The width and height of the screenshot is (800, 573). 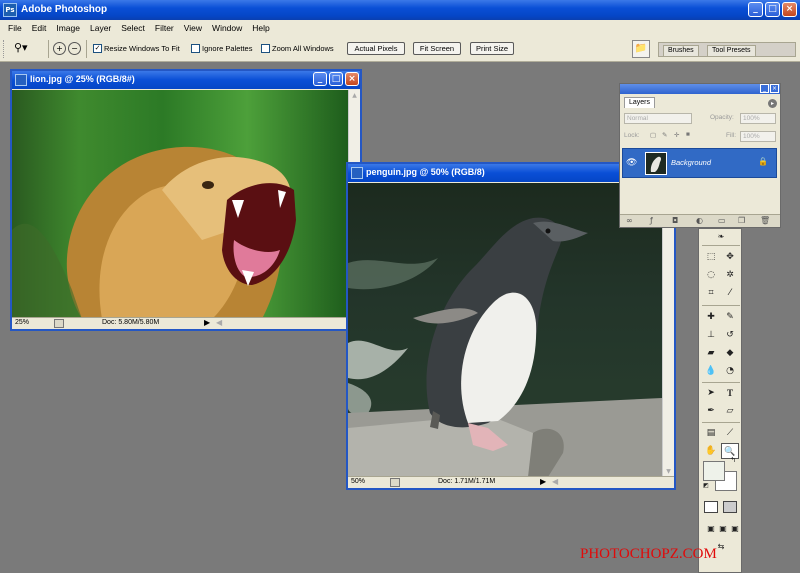 What do you see at coordinates (730, 275) in the screenshot?
I see `magic-wand-icon: ✲` at bounding box center [730, 275].